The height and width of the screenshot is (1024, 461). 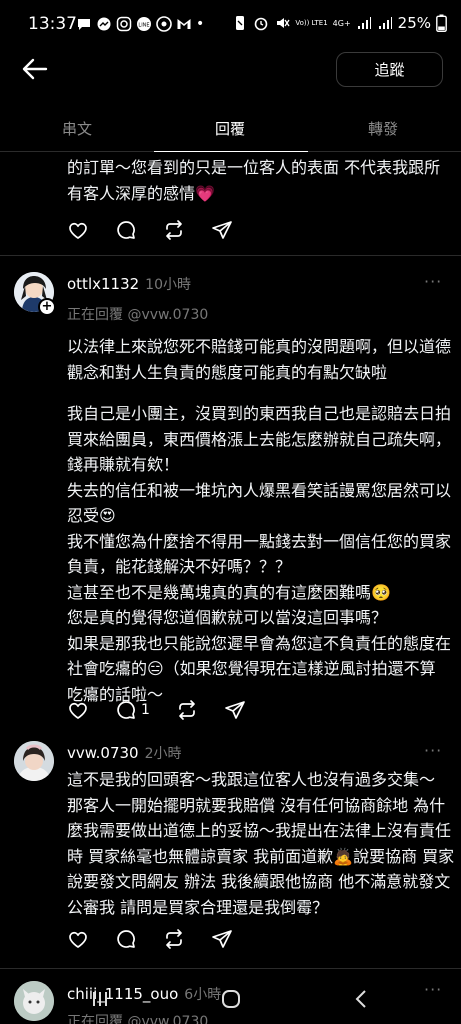 I want to click on notification-icons: LINE •, so click(x=140, y=24).